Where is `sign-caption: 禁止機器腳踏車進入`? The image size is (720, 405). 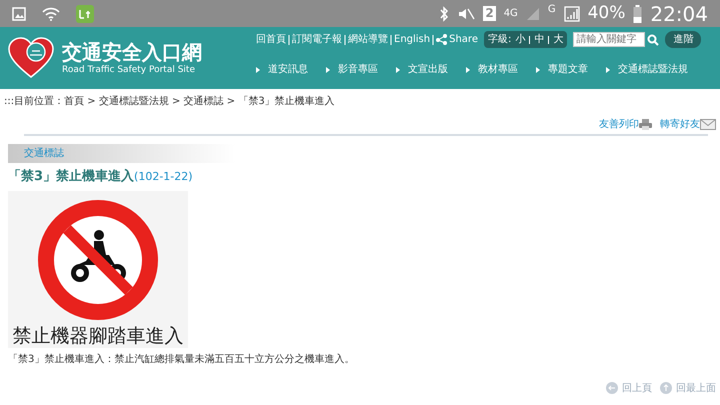
sign-caption: 禁止機器腳踏車進入 is located at coordinates (98, 336).